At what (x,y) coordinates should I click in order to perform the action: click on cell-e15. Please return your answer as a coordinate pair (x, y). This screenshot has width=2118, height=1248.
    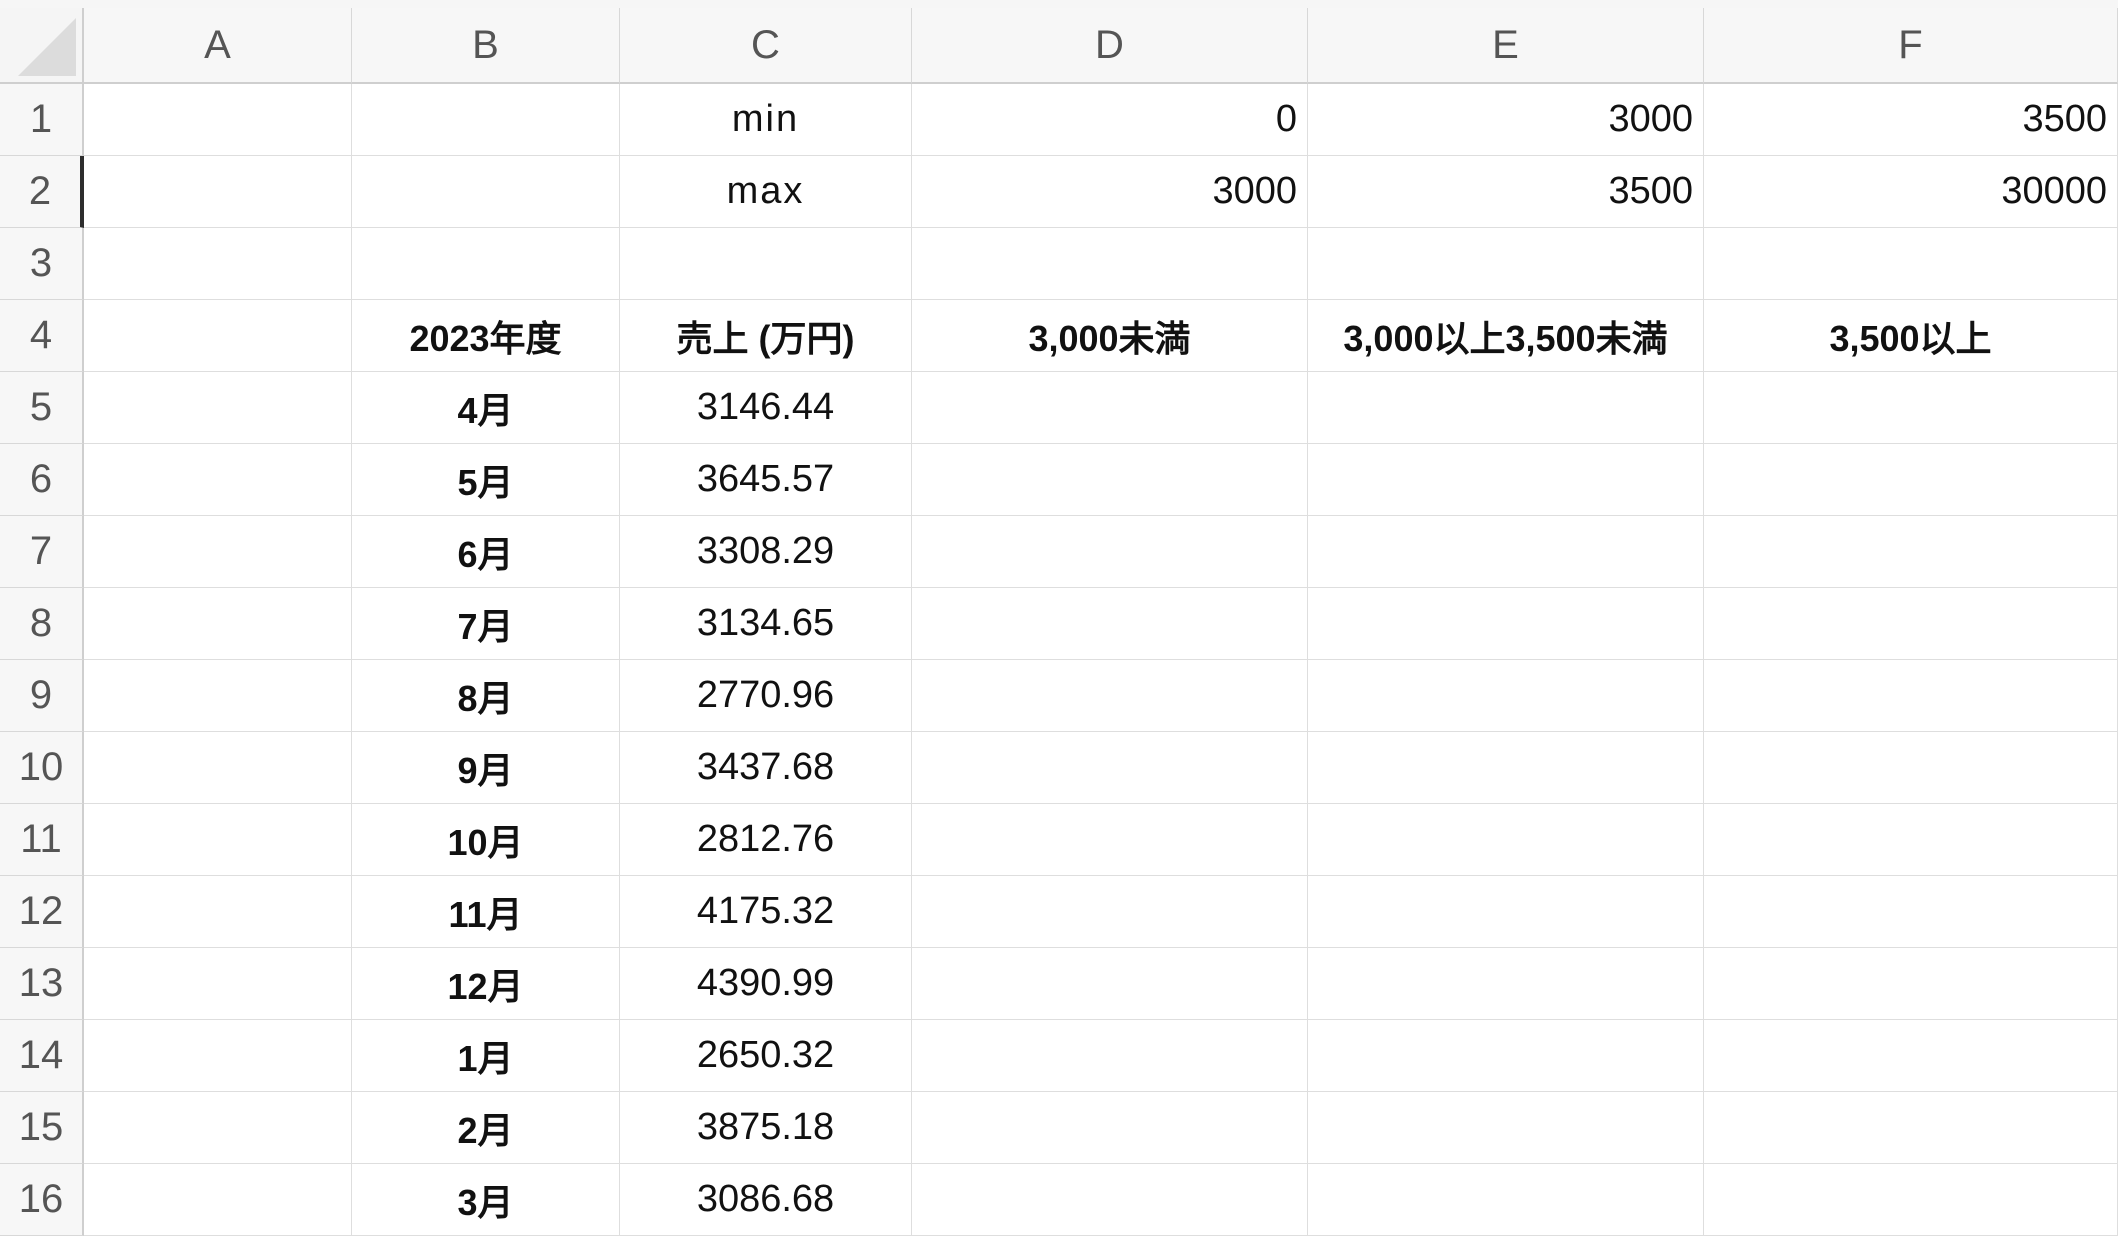
    Looking at the image, I should click on (1506, 1128).